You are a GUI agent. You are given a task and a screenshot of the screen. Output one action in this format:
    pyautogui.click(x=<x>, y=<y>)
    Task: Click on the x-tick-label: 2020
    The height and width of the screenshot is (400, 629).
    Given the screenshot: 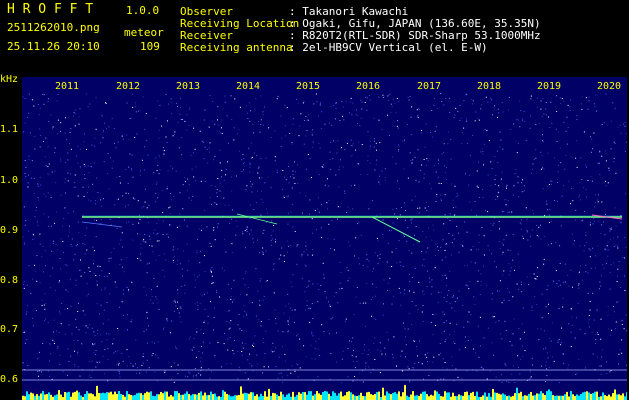 What is the action you would take?
    pyautogui.click(x=609, y=86)
    